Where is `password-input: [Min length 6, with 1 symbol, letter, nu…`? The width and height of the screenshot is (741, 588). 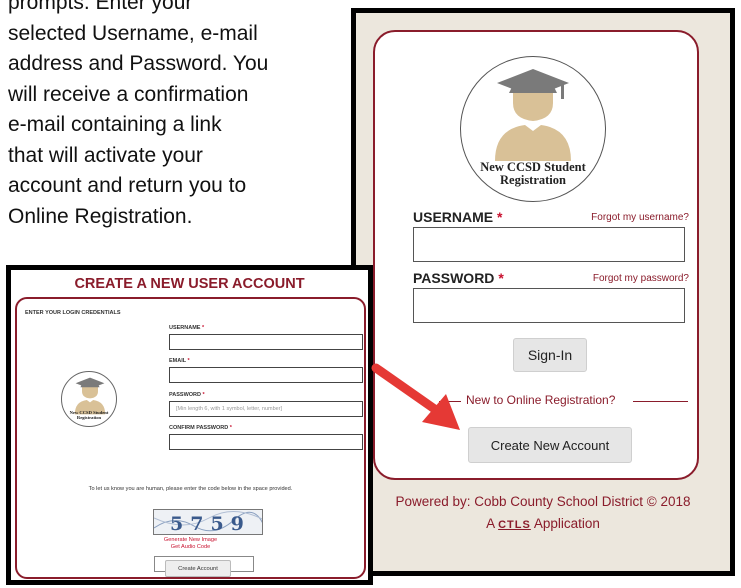
password-input: [Min length 6, with 1 symbol, letter, nu… is located at coordinates (266, 409).